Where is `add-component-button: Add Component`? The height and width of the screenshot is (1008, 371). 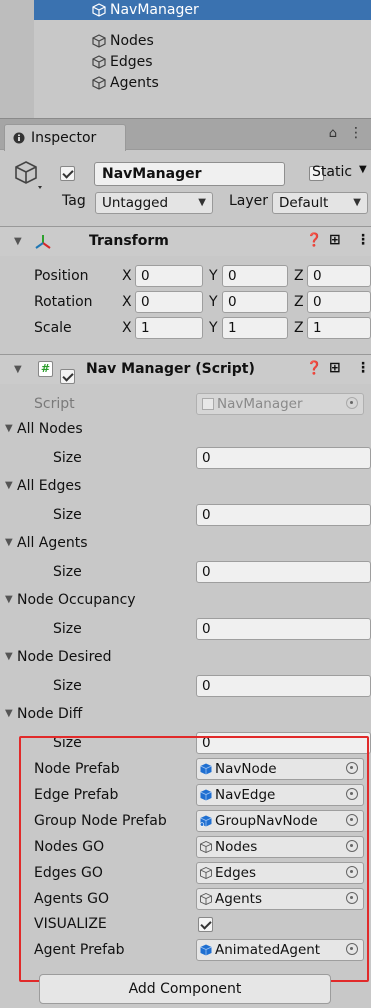 add-component-button: Add Component is located at coordinates (185, 989).